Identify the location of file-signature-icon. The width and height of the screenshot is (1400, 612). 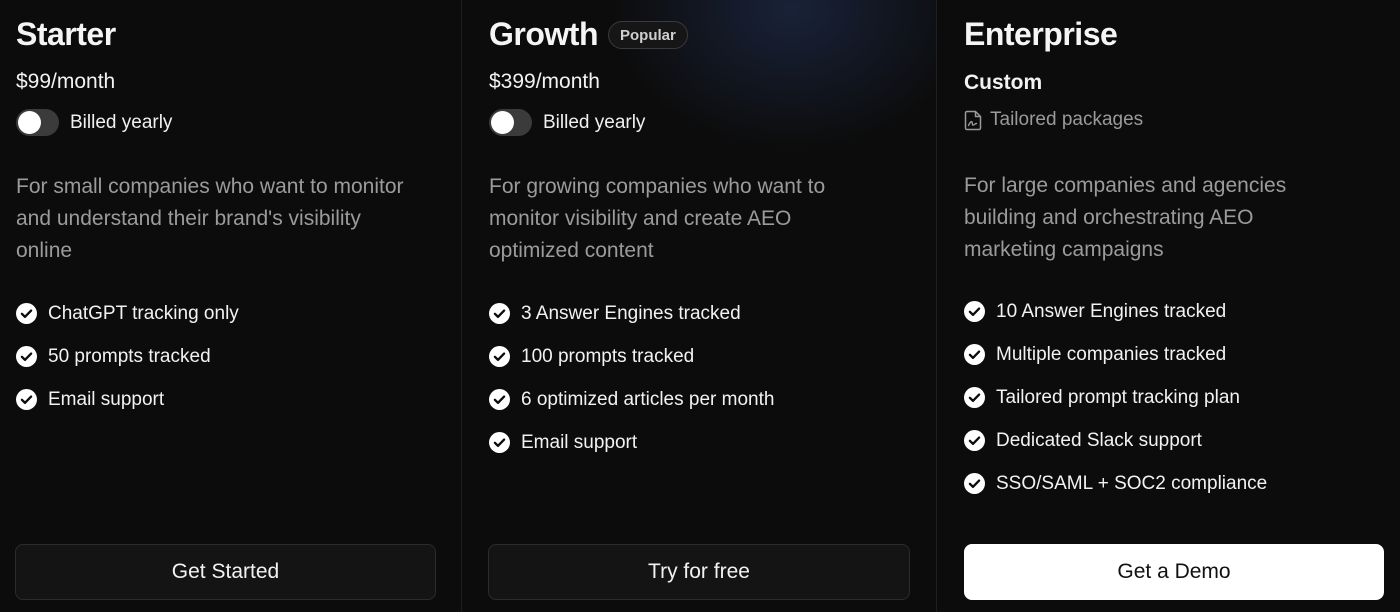
(973, 120).